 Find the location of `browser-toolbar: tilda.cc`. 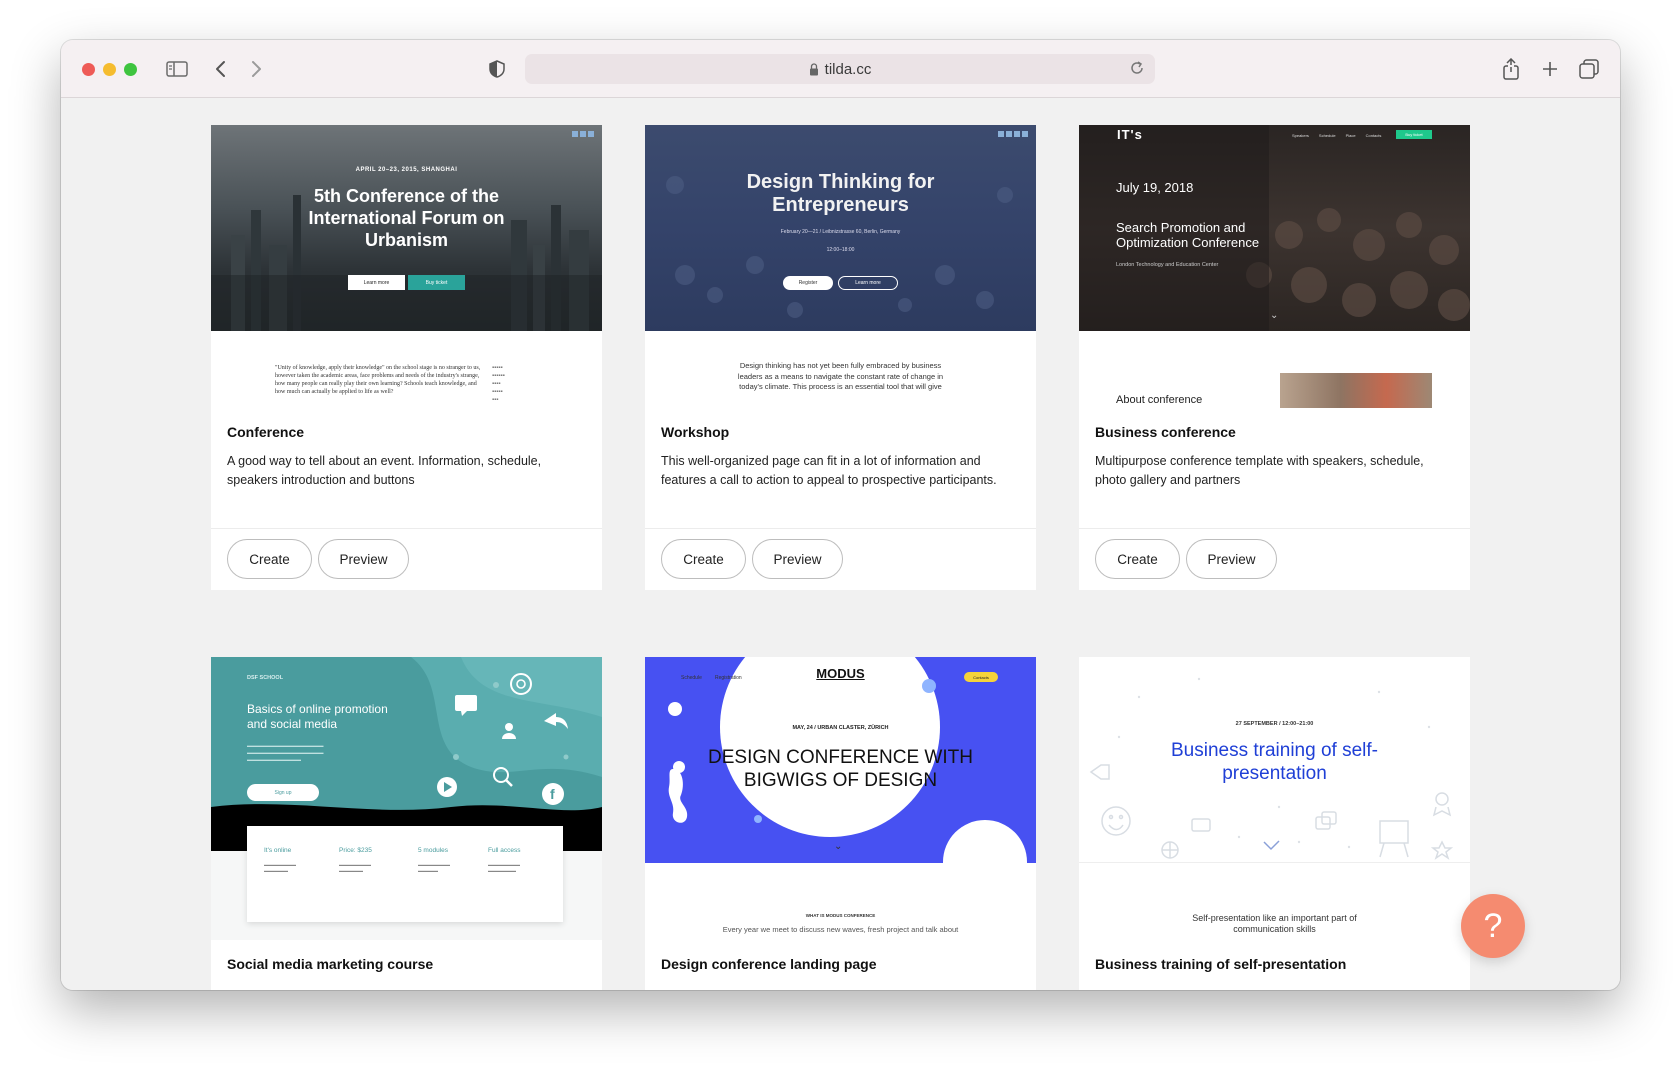

browser-toolbar: tilda.cc is located at coordinates (840, 69).